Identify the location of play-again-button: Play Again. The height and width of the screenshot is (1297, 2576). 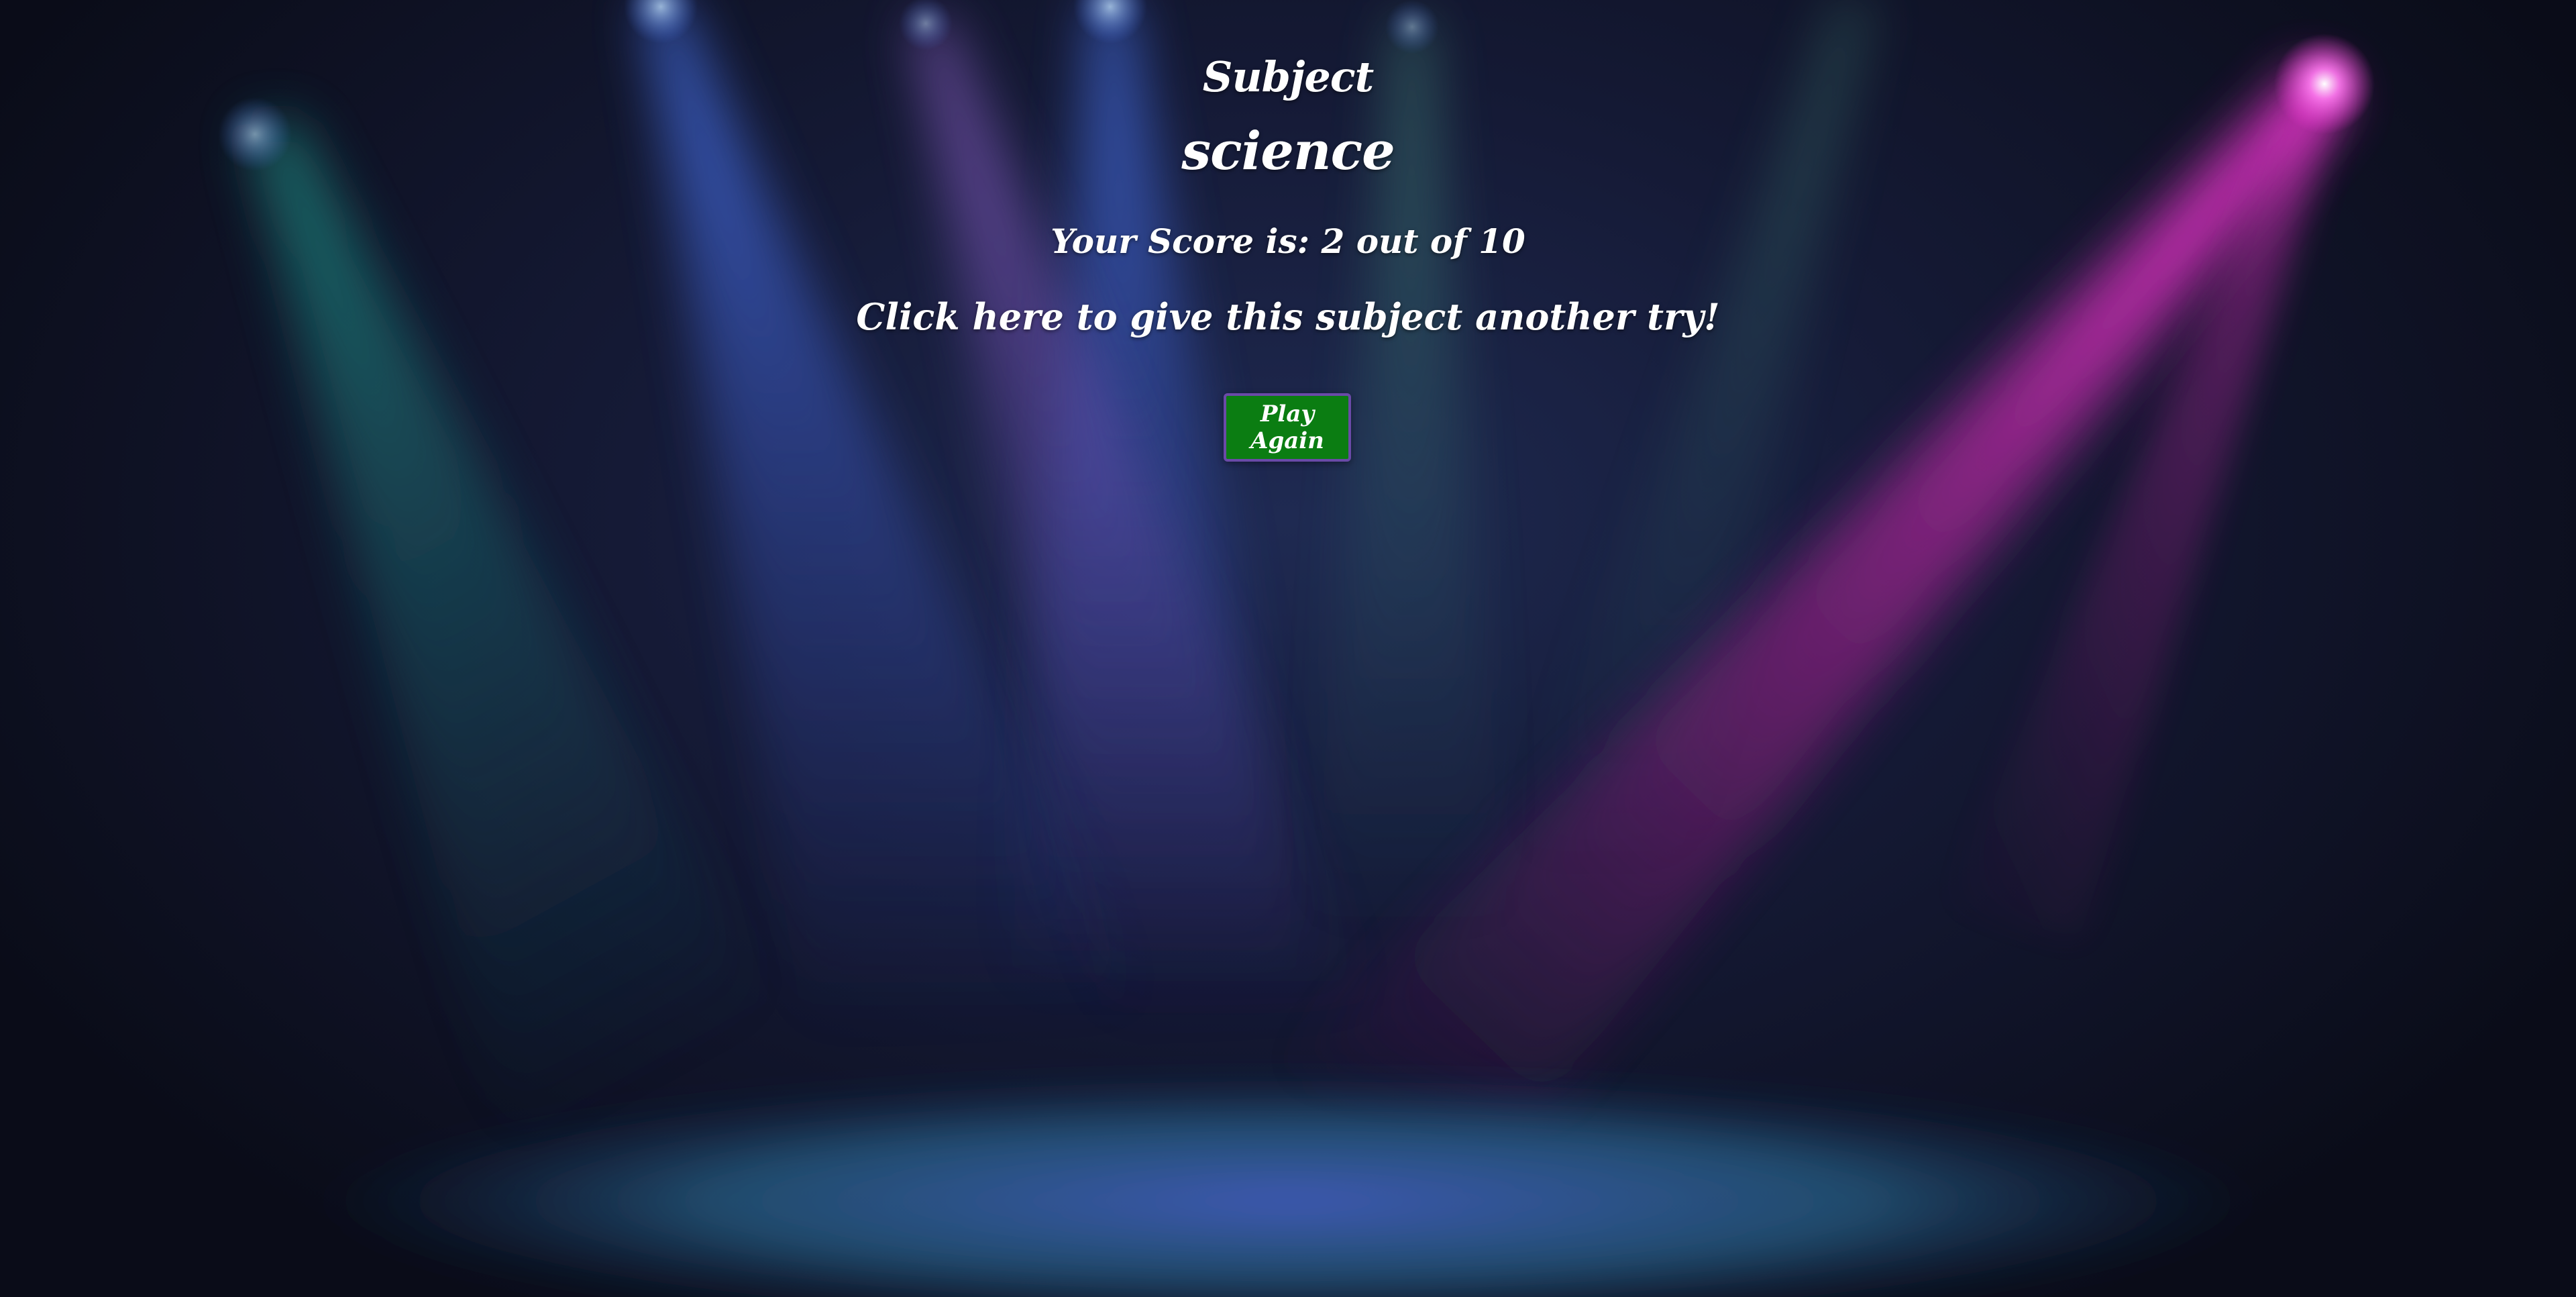
(1287, 428).